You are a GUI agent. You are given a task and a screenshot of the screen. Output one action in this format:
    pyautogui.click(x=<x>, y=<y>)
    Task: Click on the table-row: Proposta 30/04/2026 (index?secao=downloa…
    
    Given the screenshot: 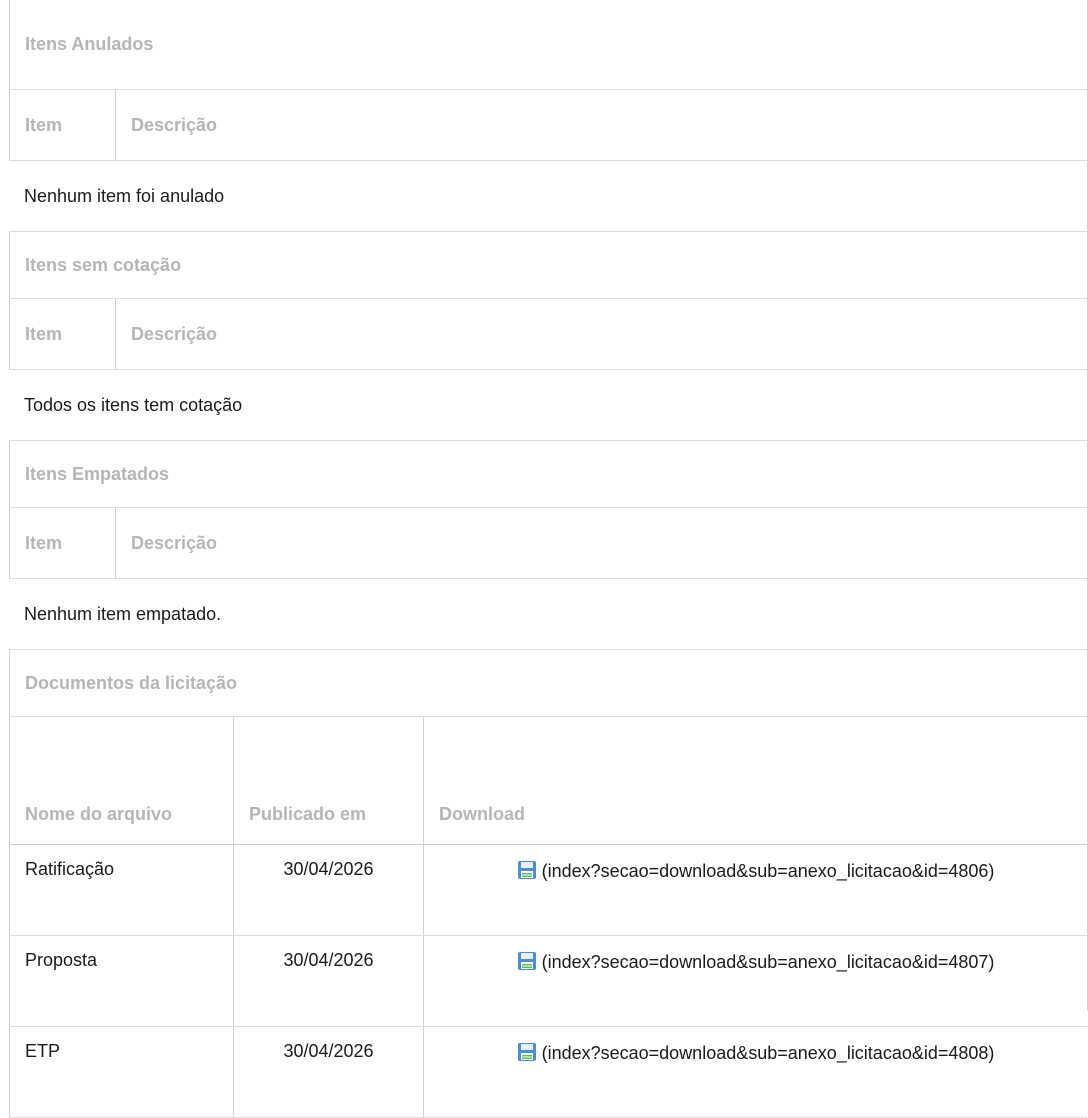 What is the action you would take?
    pyautogui.click(x=548, y=981)
    